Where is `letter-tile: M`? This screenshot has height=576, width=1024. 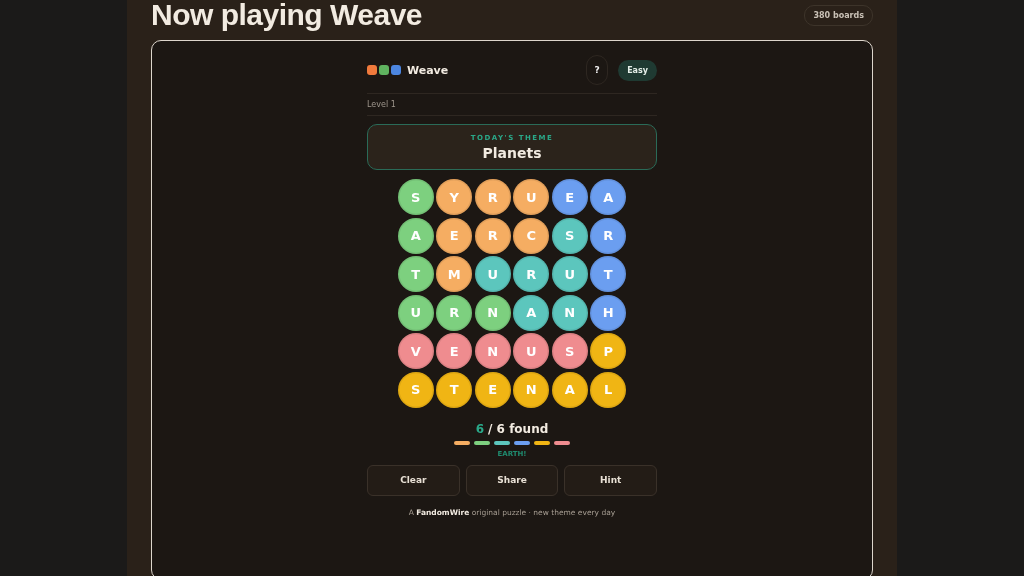
letter-tile: M is located at coordinates (454, 274).